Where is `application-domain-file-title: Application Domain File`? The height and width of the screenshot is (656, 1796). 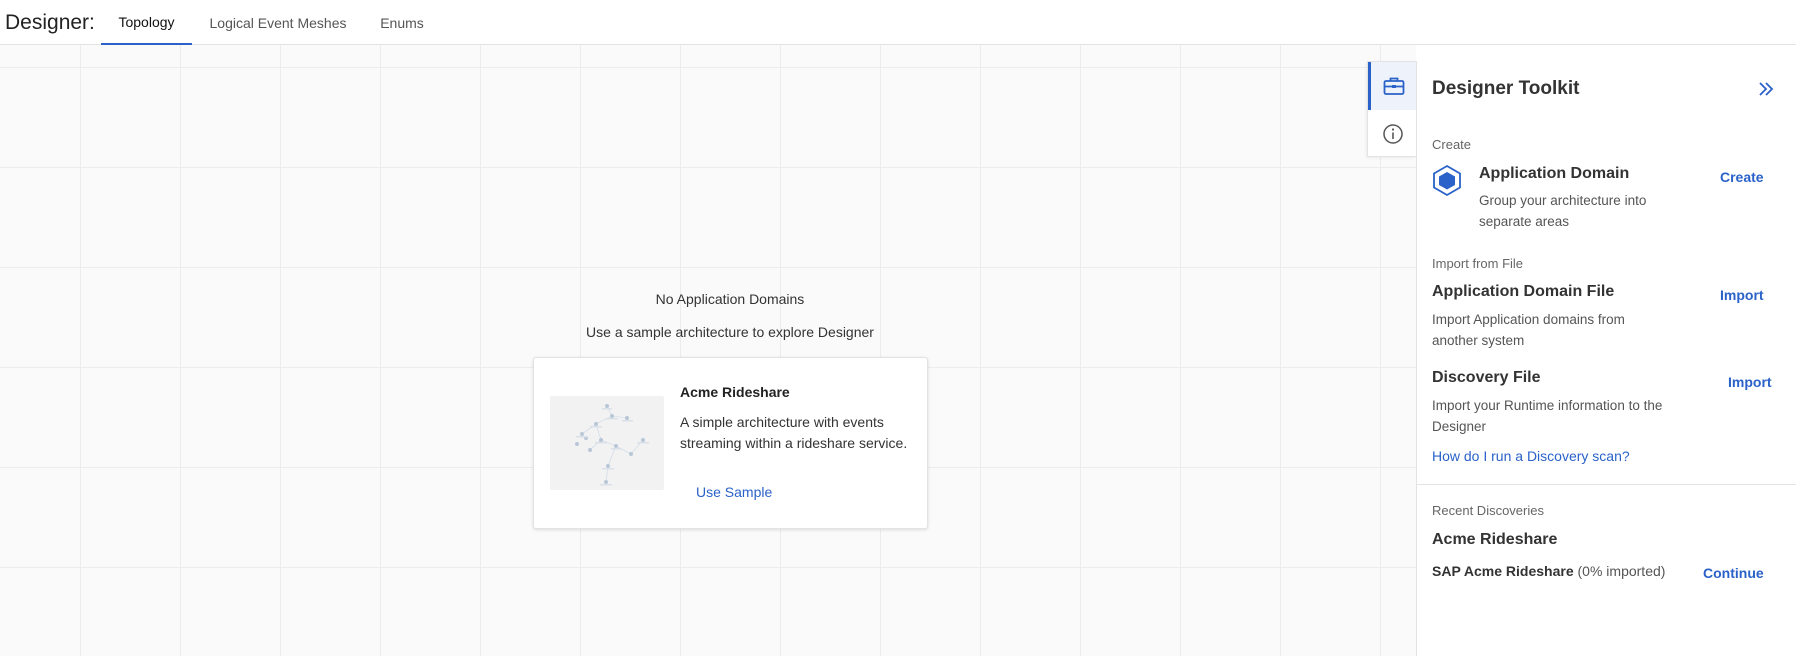
application-domain-file-title: Application Domain File is located at coordinates (1523, 291).